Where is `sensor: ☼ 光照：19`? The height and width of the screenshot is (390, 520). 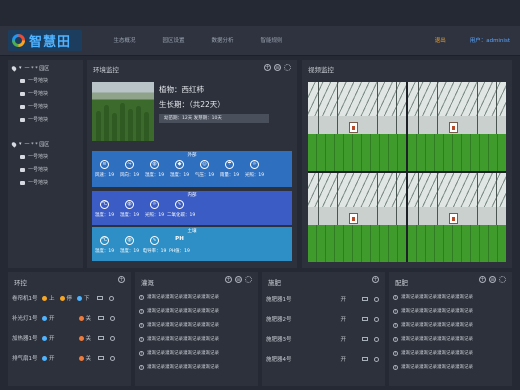
sensor: ☼ 光照：19 is located at coordinates (254, 169).